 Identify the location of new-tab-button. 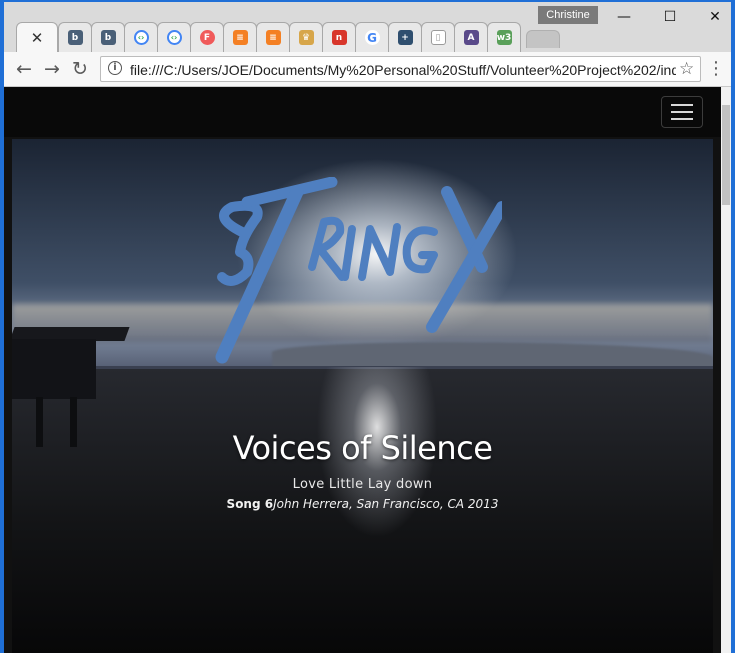
(543, 39).